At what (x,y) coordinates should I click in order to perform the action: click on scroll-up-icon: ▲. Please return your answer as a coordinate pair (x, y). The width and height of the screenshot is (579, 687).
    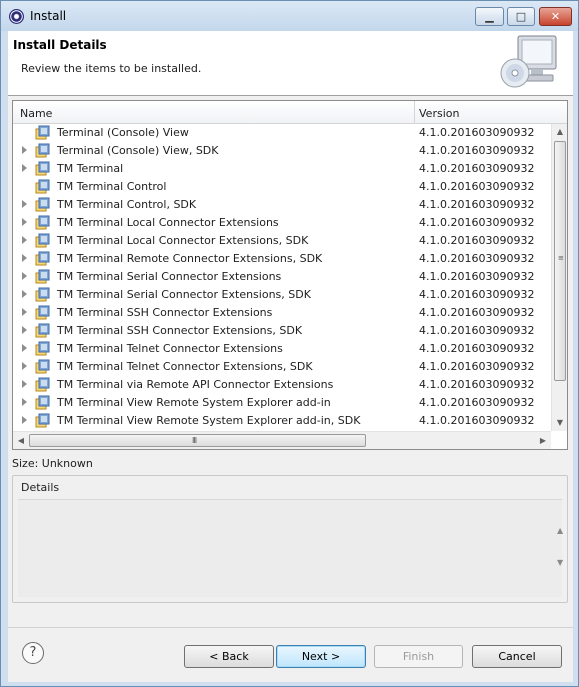
    Looking at the image, I should click on (560, 132).